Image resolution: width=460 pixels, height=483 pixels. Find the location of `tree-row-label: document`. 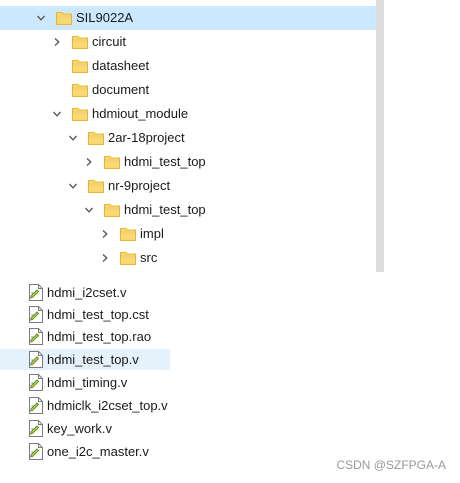

tree-row-label: document is located at coordinates (121, 89).